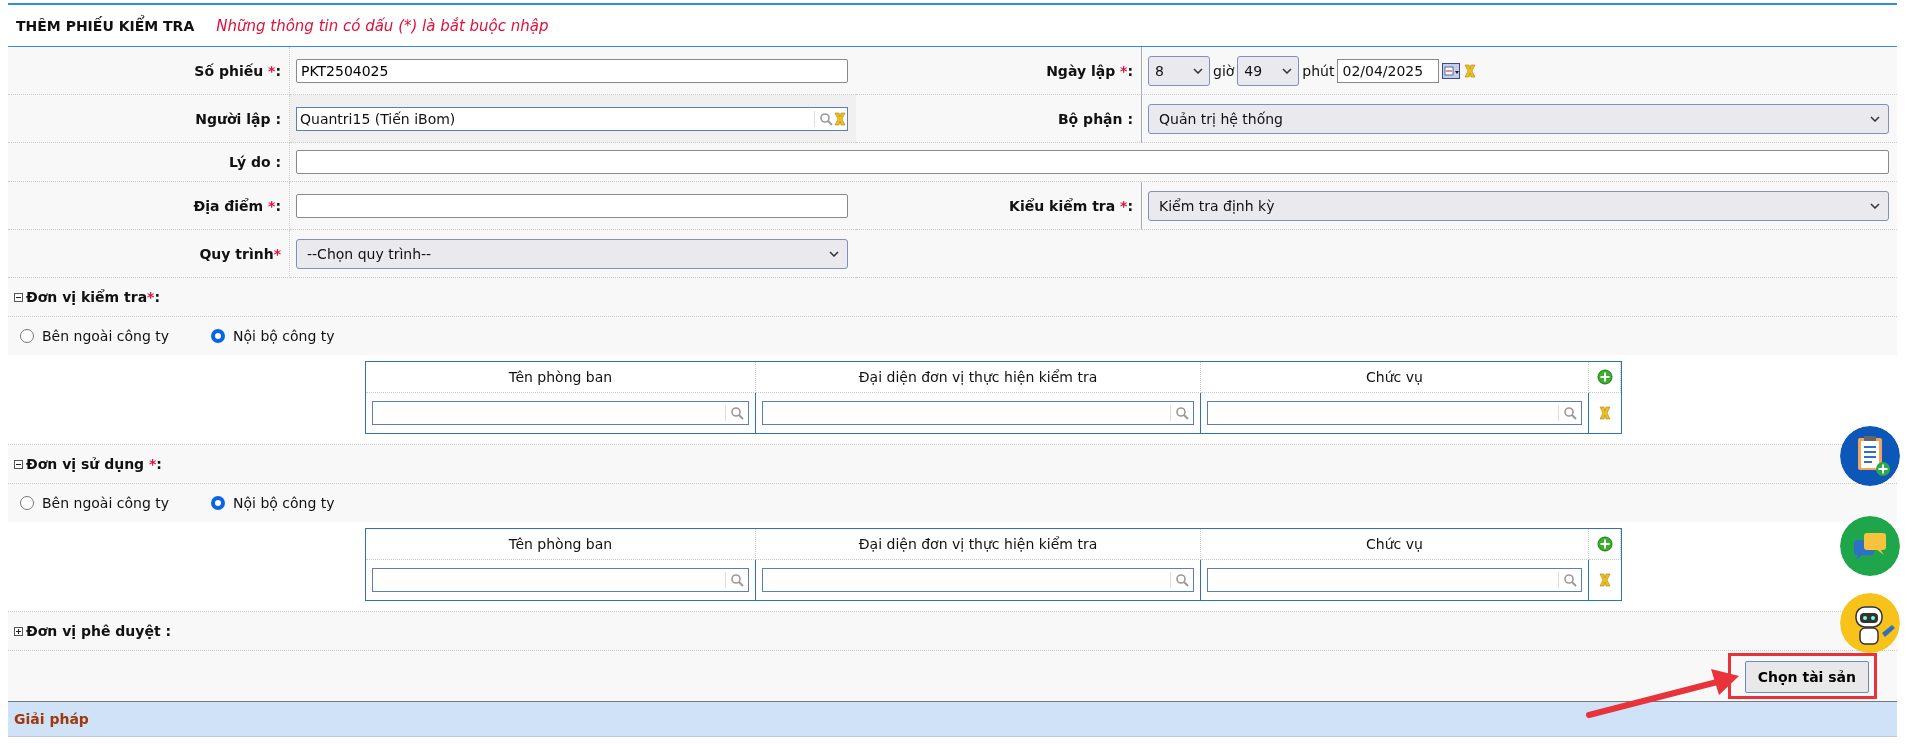 Image resolution: width=1905 pixels, height=744 pixels. What do you see at coordinates (238, 118) in the screenshot?
I see `field-label: Người lập :` at bounding box center [238, 118].